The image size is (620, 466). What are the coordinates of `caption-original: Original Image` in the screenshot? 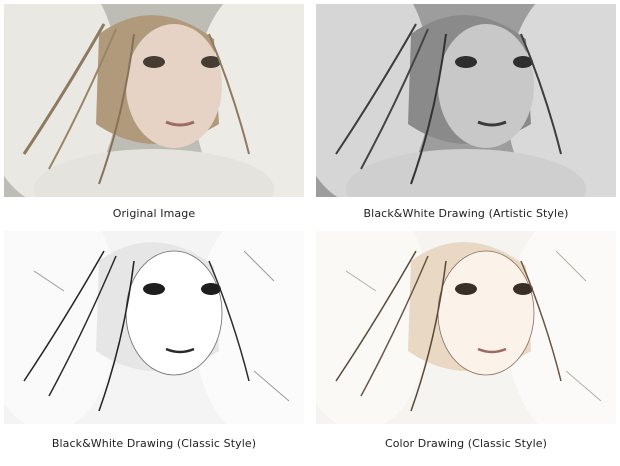 It's located at (154, 213).